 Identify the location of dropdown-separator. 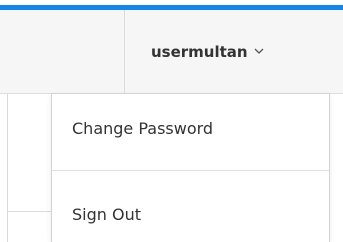
(190, 170).